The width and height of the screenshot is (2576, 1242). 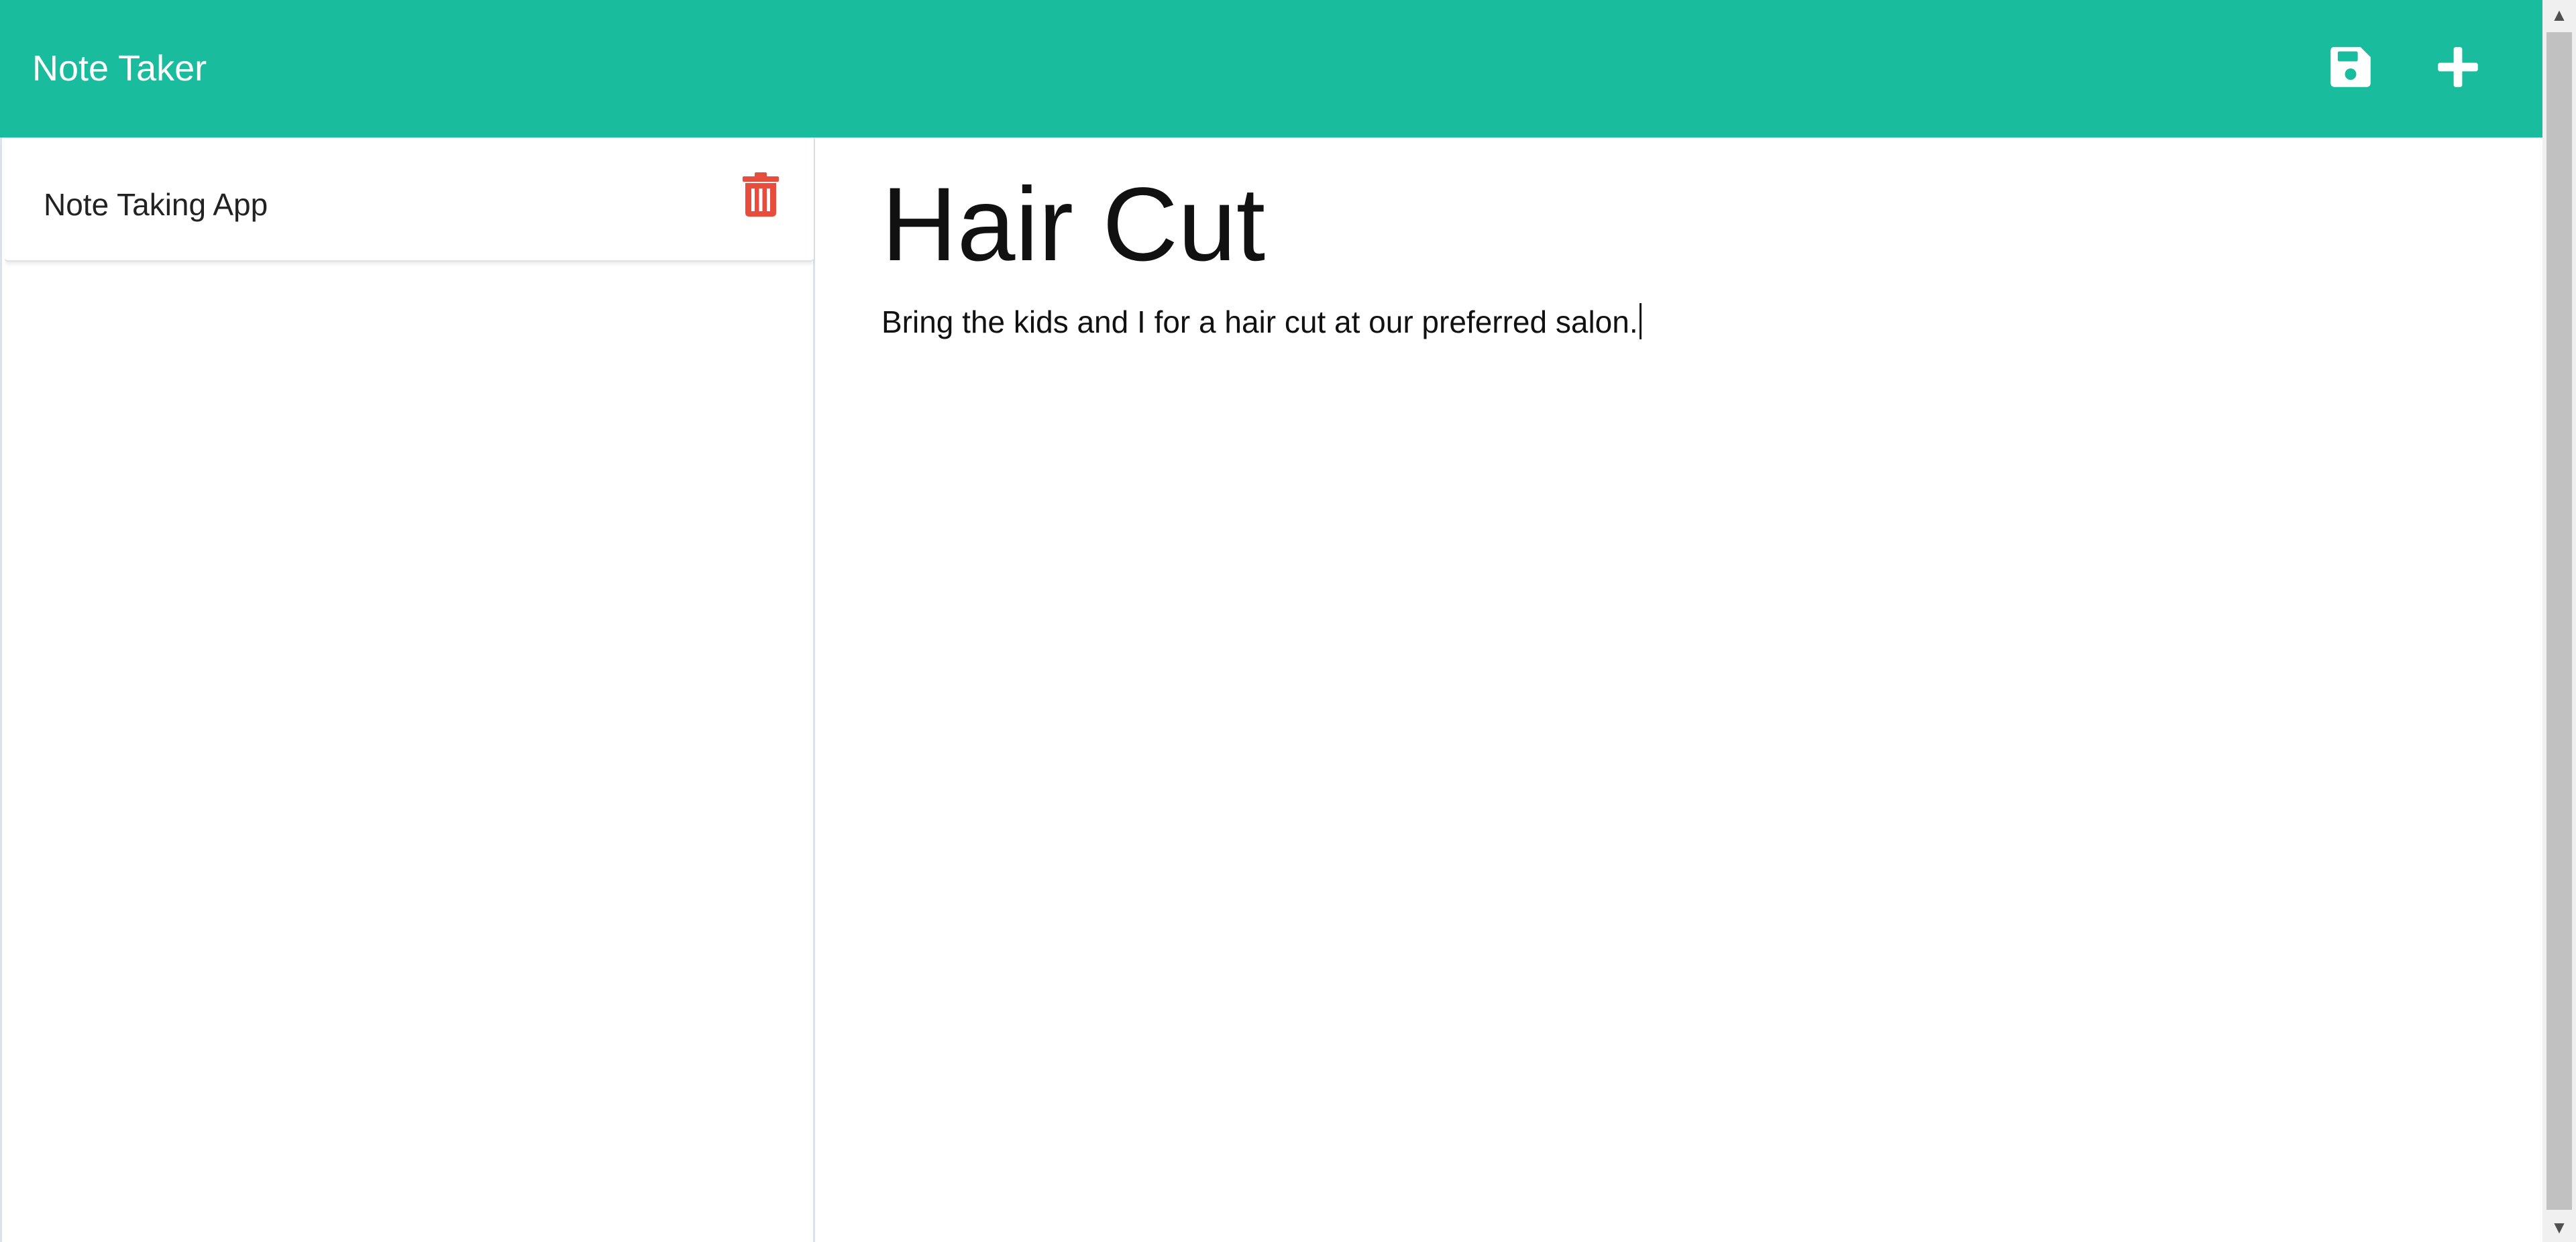 I want to click on note-title-input: Hair Cut, so click(x=1073, y=225).